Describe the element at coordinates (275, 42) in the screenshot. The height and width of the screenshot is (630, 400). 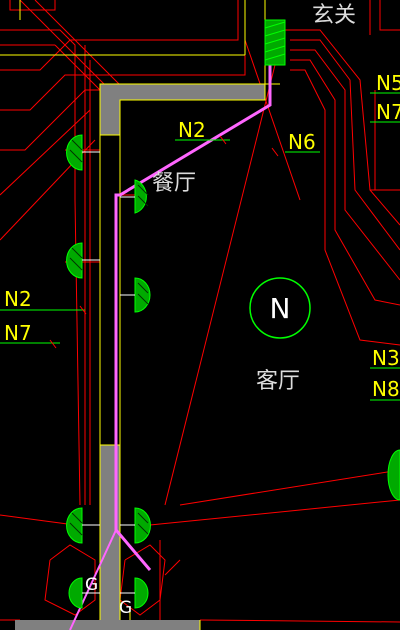
I see `distribution-box` at that location.